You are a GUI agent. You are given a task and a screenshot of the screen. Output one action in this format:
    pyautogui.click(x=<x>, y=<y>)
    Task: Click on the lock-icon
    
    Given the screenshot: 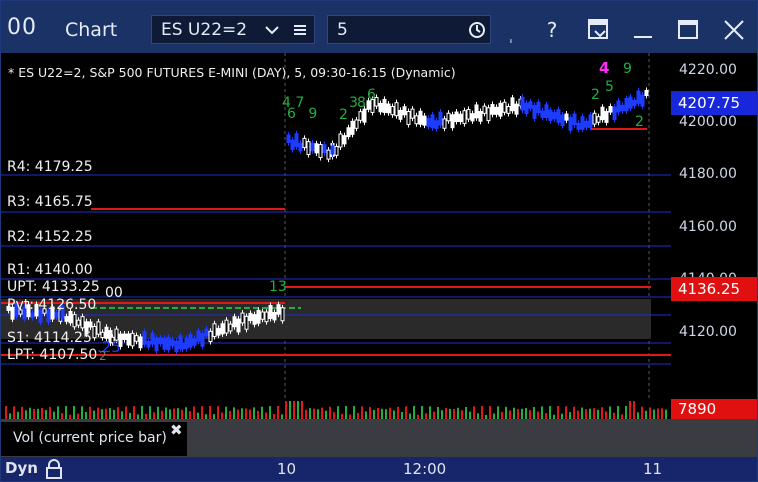 What is the action you would take?
    pyautogui.click(x=54, y=469)
    